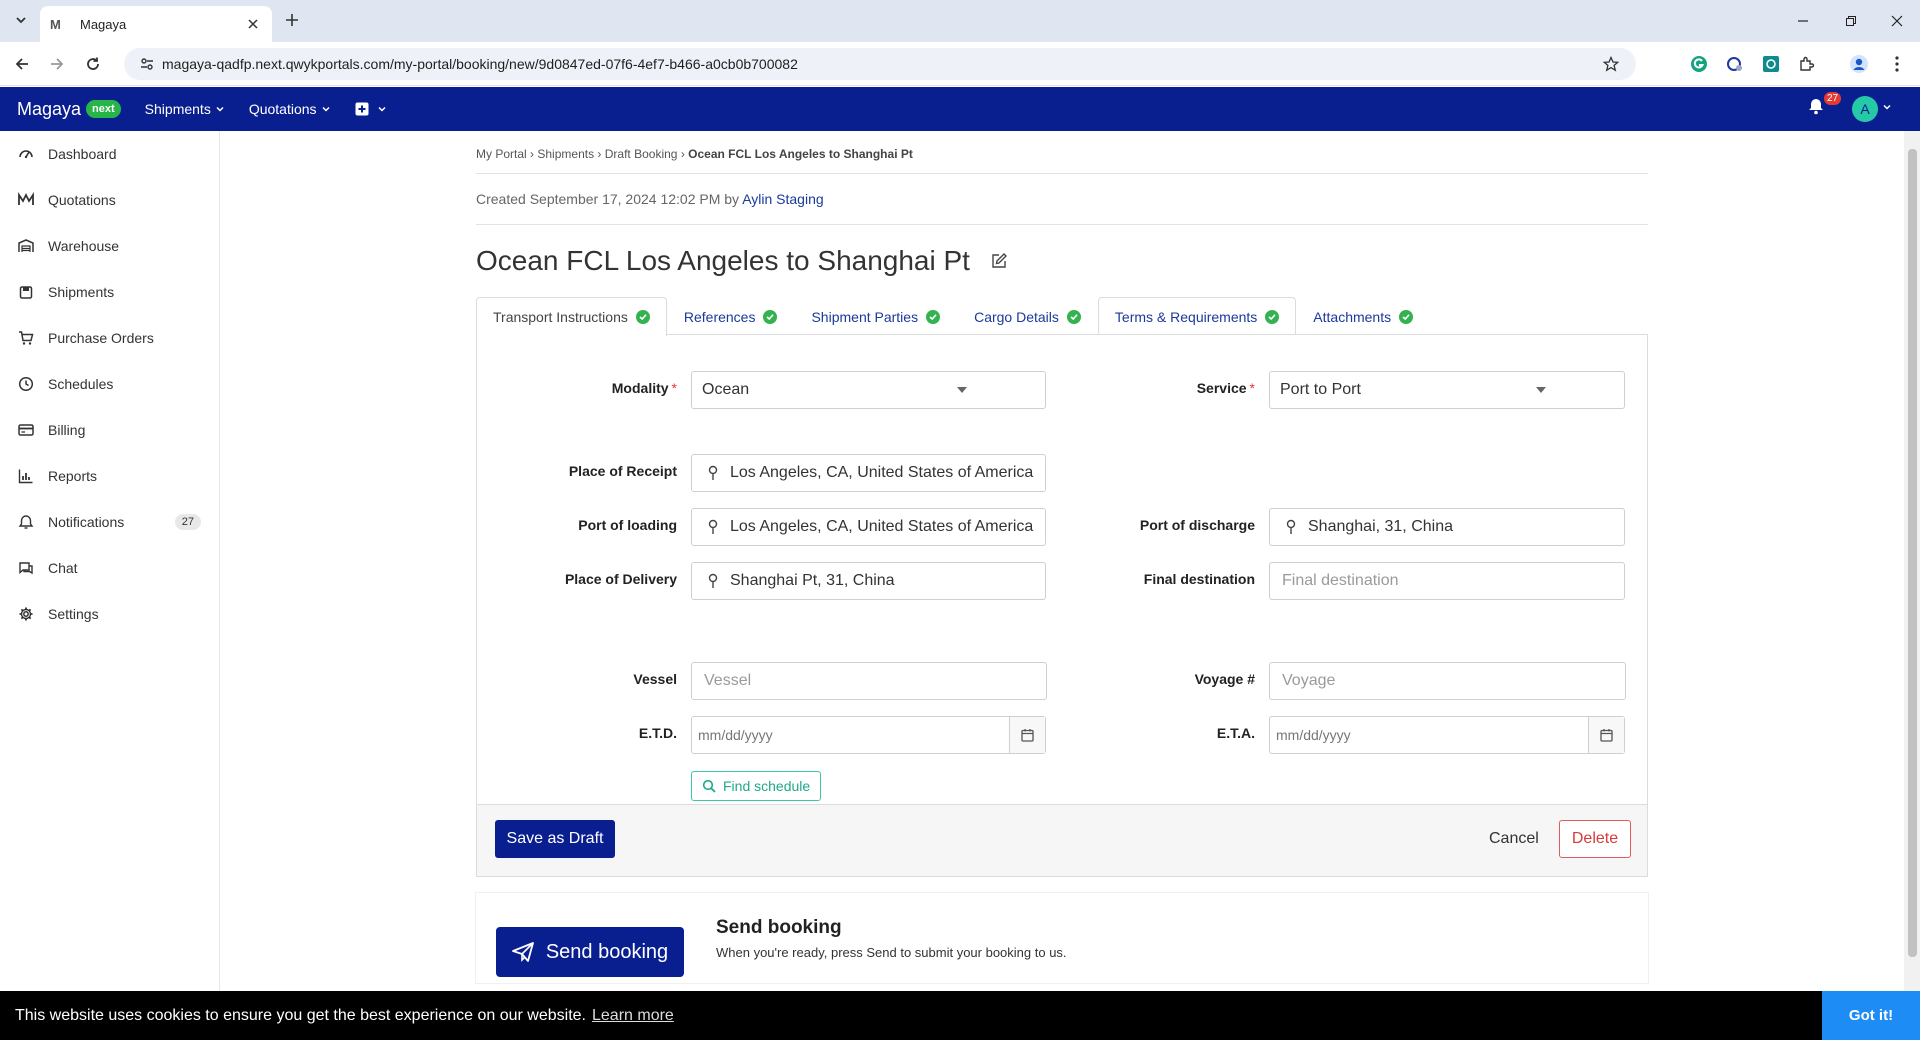  Describe the element at coordinates (1224, 679) in the screenshot. I see `voyage-label: Voyage #` at that location.